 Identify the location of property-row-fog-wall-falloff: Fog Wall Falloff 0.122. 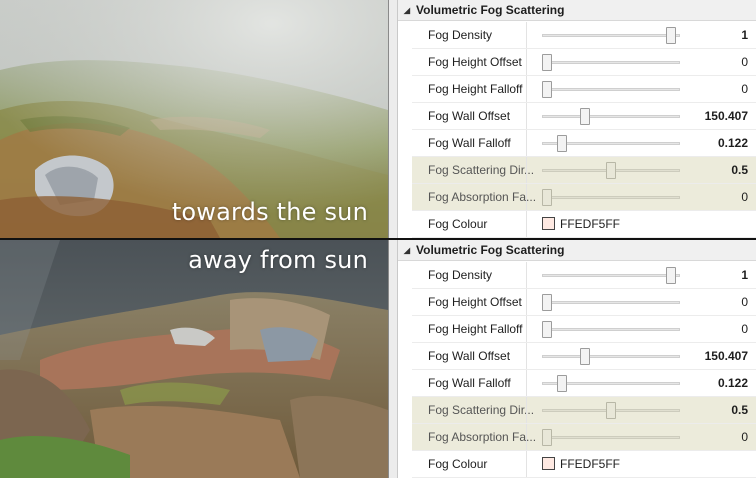
(584, 143).